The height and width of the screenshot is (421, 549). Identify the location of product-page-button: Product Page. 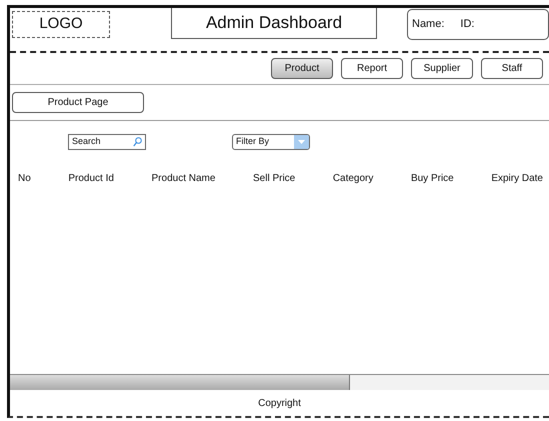
(78, 102).